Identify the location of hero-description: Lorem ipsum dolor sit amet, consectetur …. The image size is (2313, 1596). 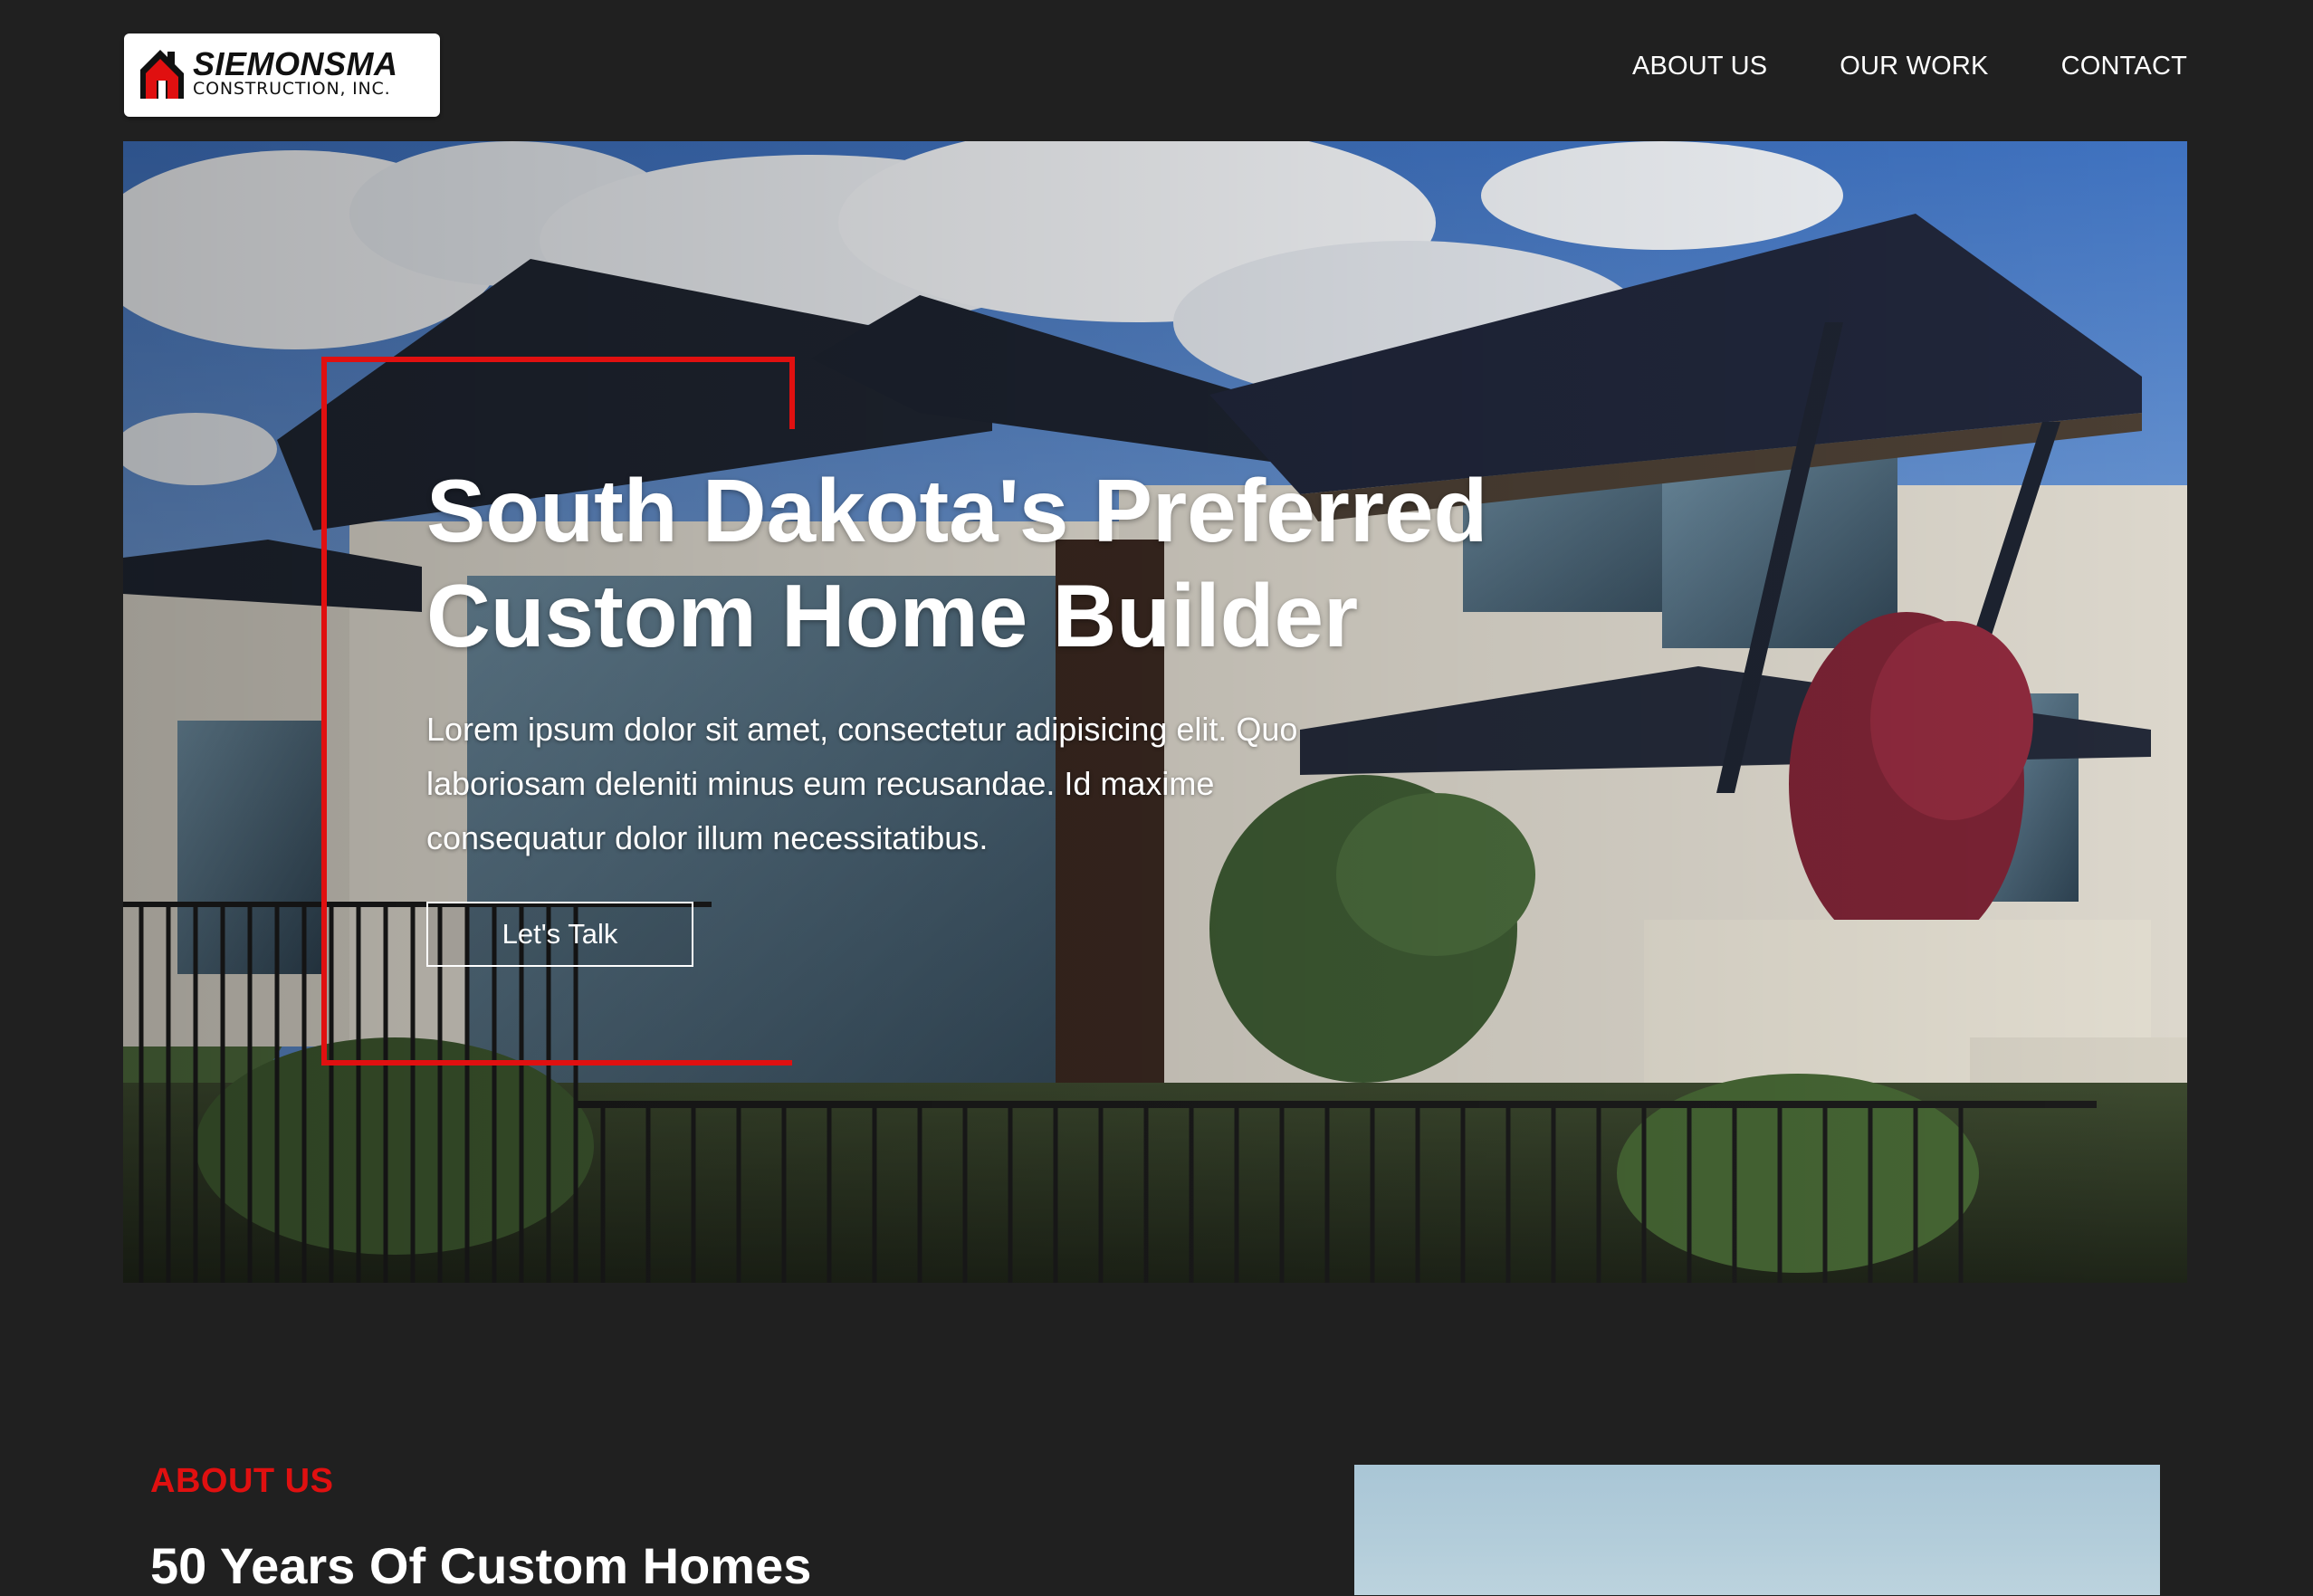
(862, 783).